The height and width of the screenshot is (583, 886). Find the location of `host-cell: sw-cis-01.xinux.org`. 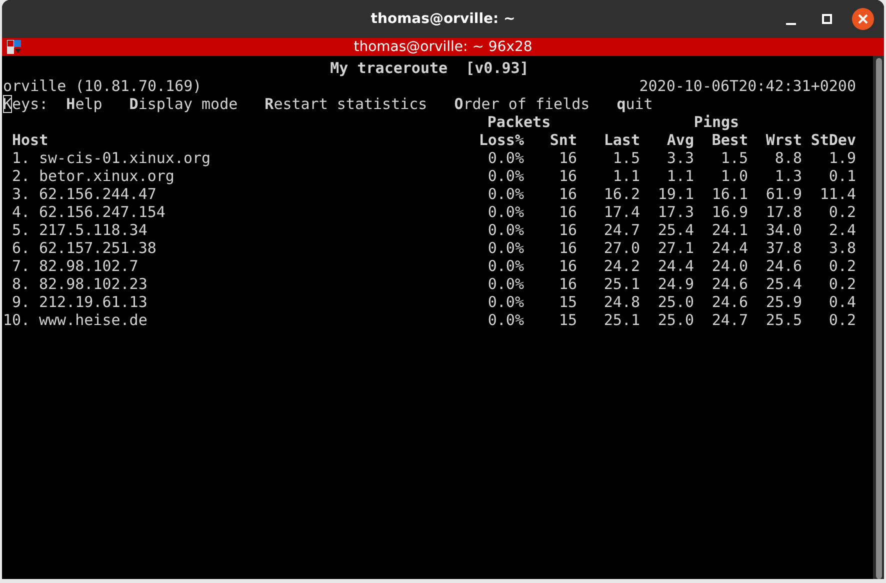

host-cell: sw-cis-01.xinux.org is located at coordinates (125, 158).